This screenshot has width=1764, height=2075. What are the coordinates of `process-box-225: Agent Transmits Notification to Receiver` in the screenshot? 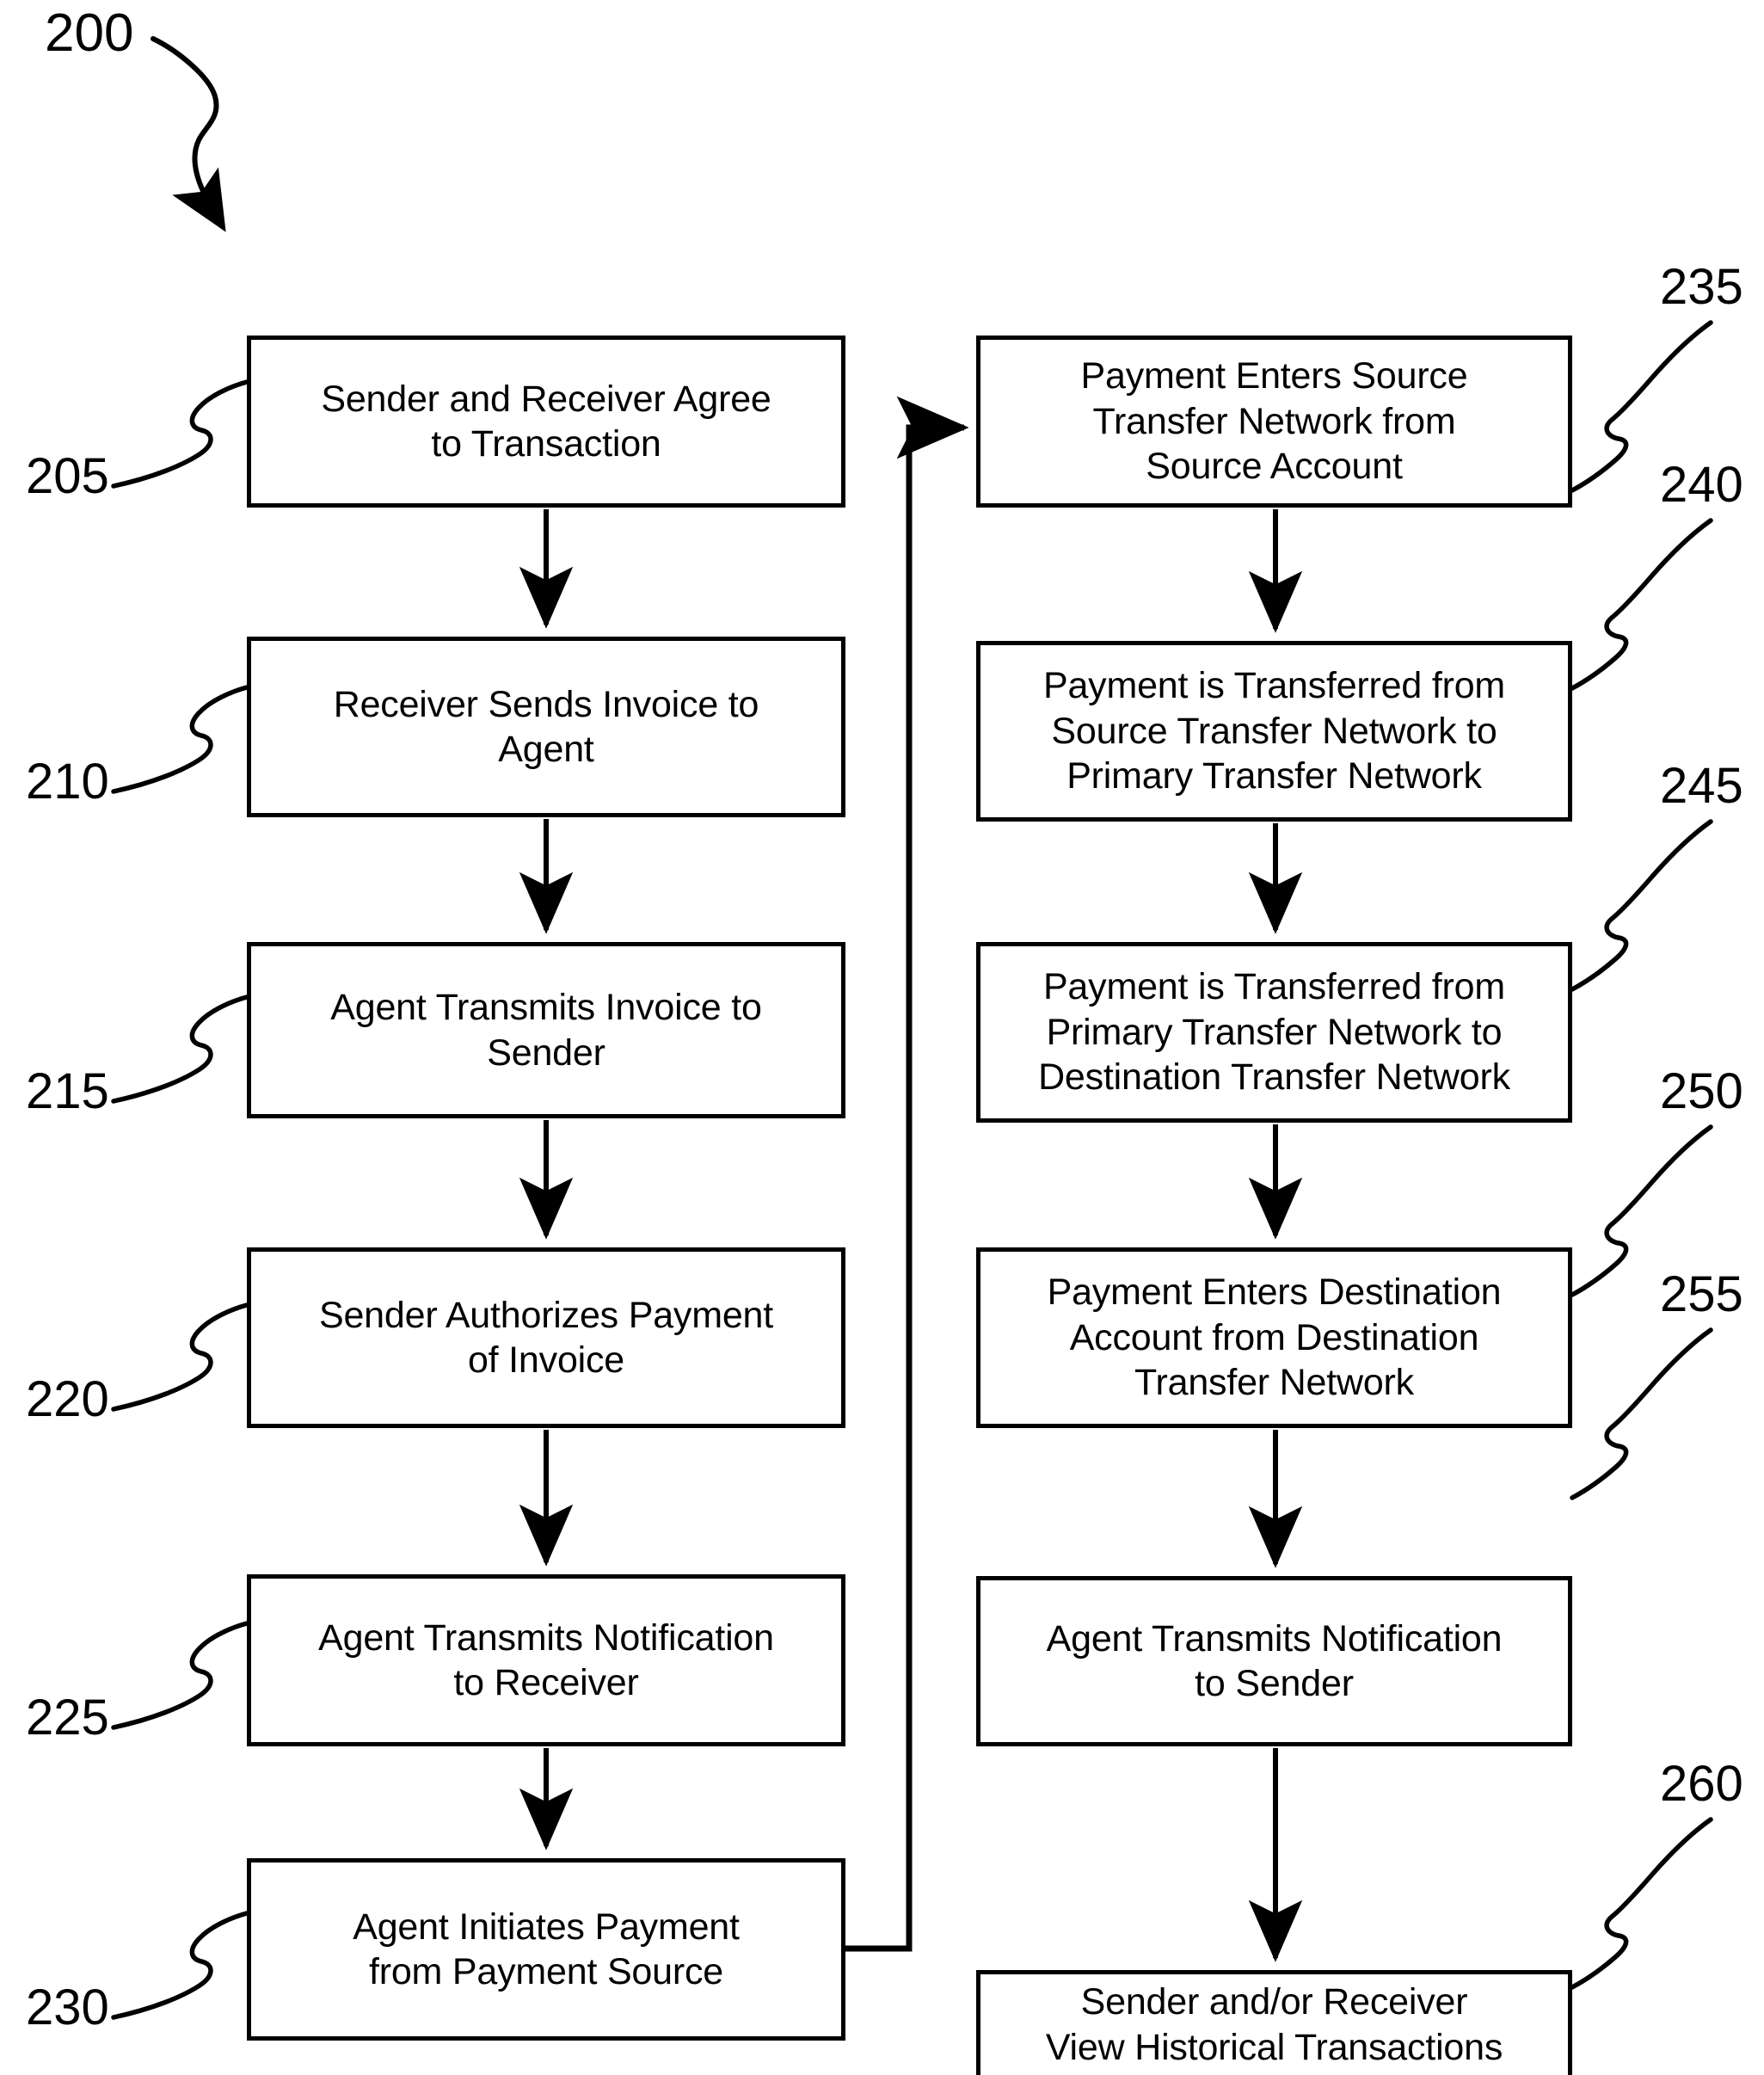 It's located at (546, 1660).